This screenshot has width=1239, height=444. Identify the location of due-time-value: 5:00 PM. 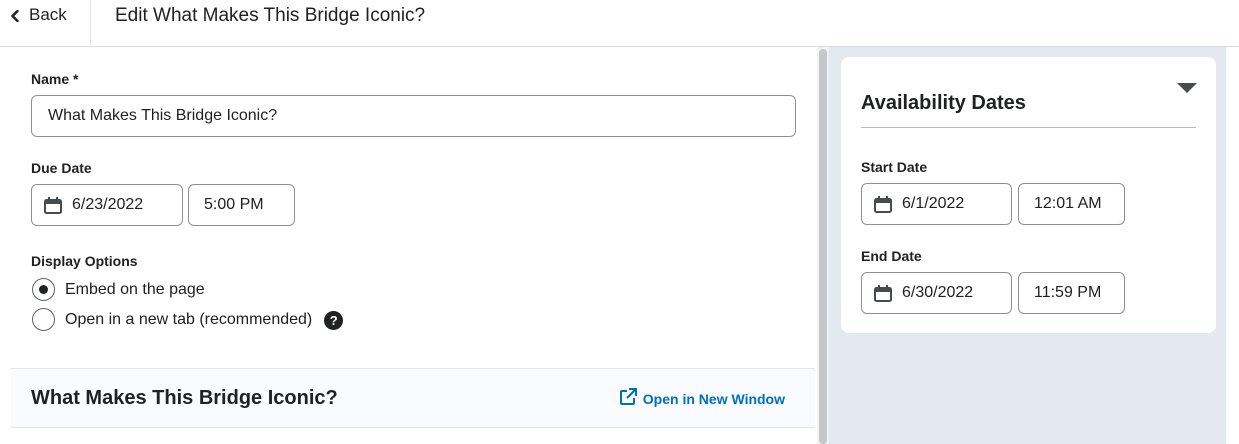
(234, 204).